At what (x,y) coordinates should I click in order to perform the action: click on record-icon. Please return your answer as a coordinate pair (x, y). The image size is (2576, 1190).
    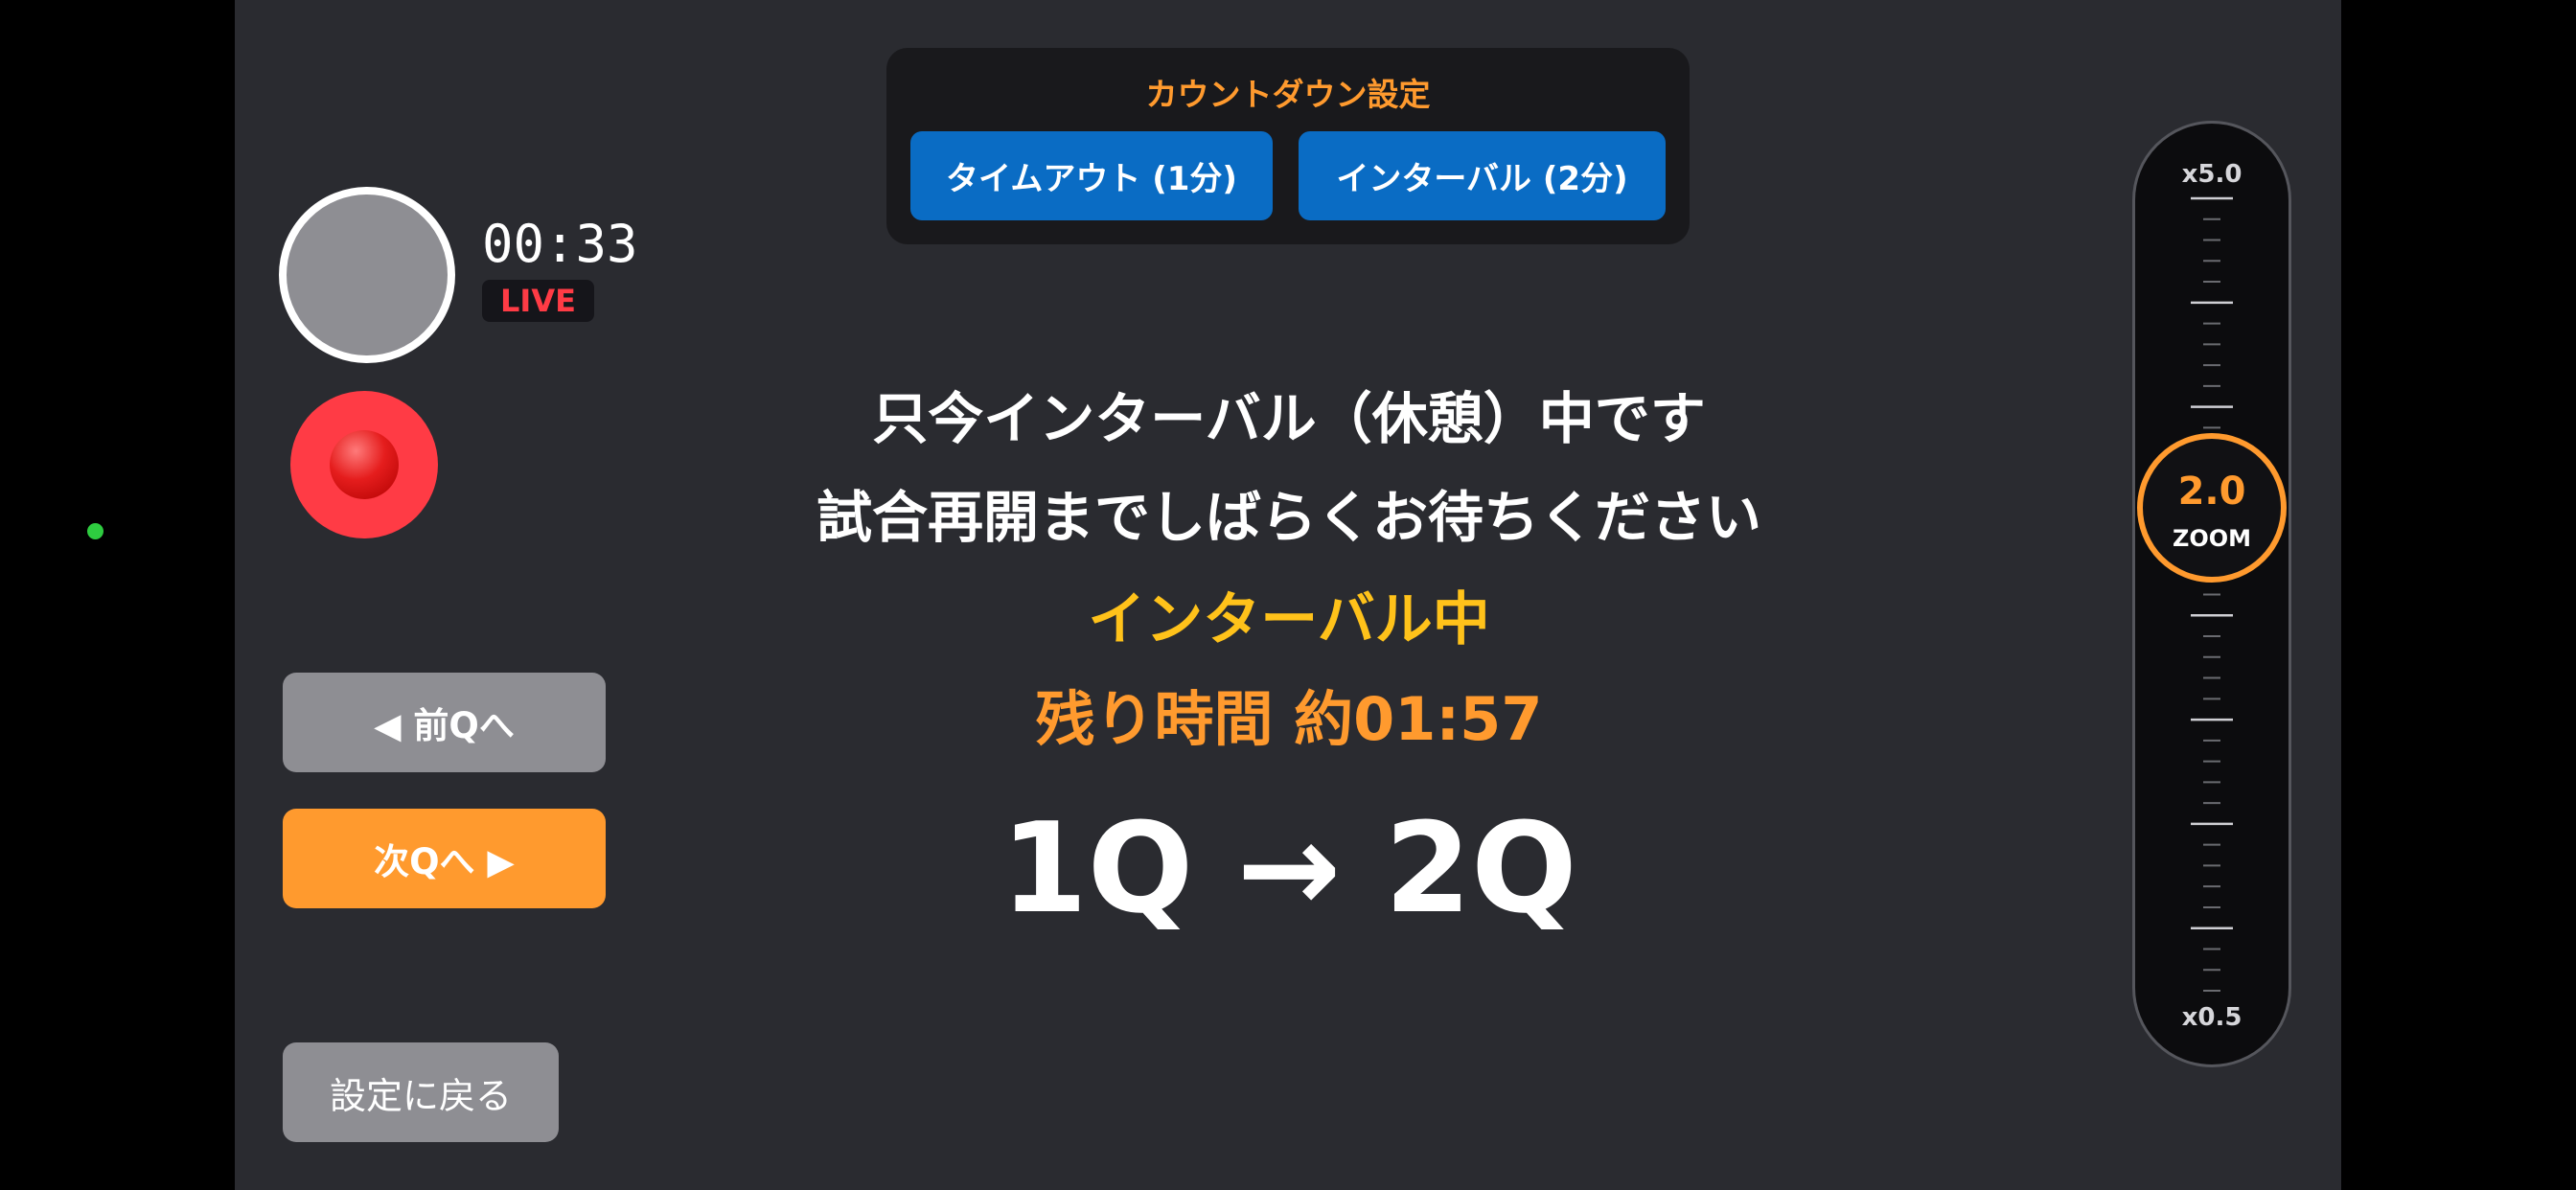
    Looking at the image, I should click on (364, 465).